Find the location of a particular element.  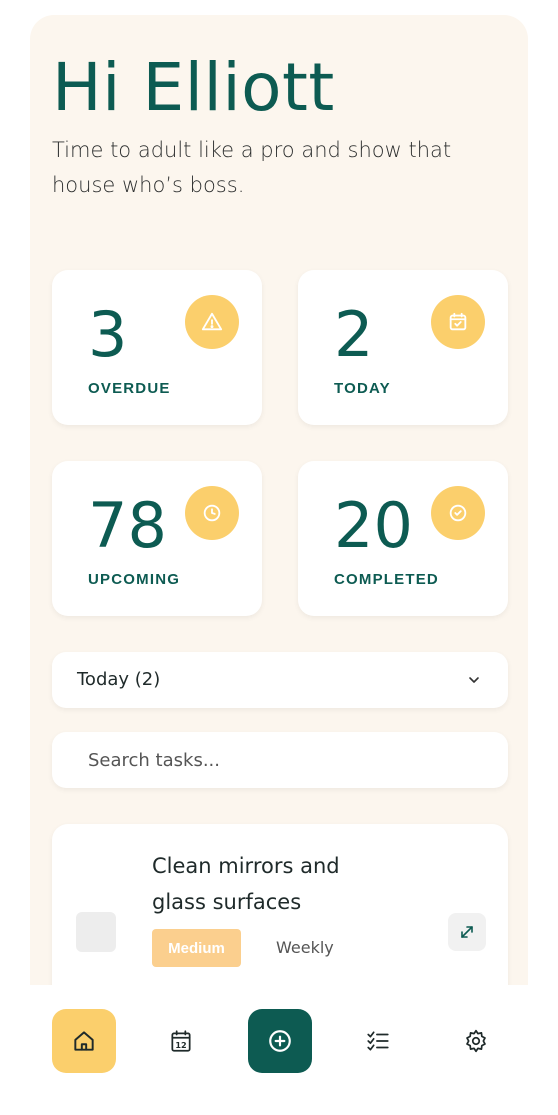

check-circle-icon is located at coordinates (458, 513).